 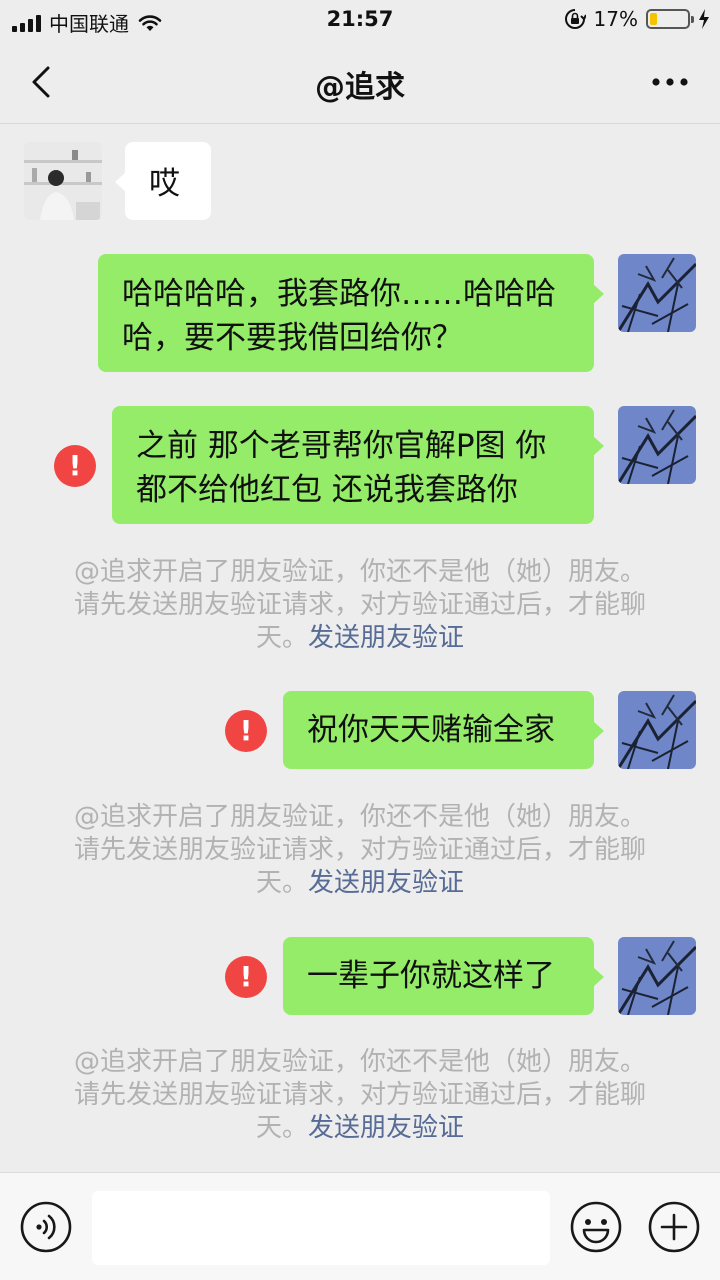 What do you see at coordinates (360, 20) in the screenshot?
I see `status-bar: 中国联通 21:57 17%` at bounding box center [360, 20].